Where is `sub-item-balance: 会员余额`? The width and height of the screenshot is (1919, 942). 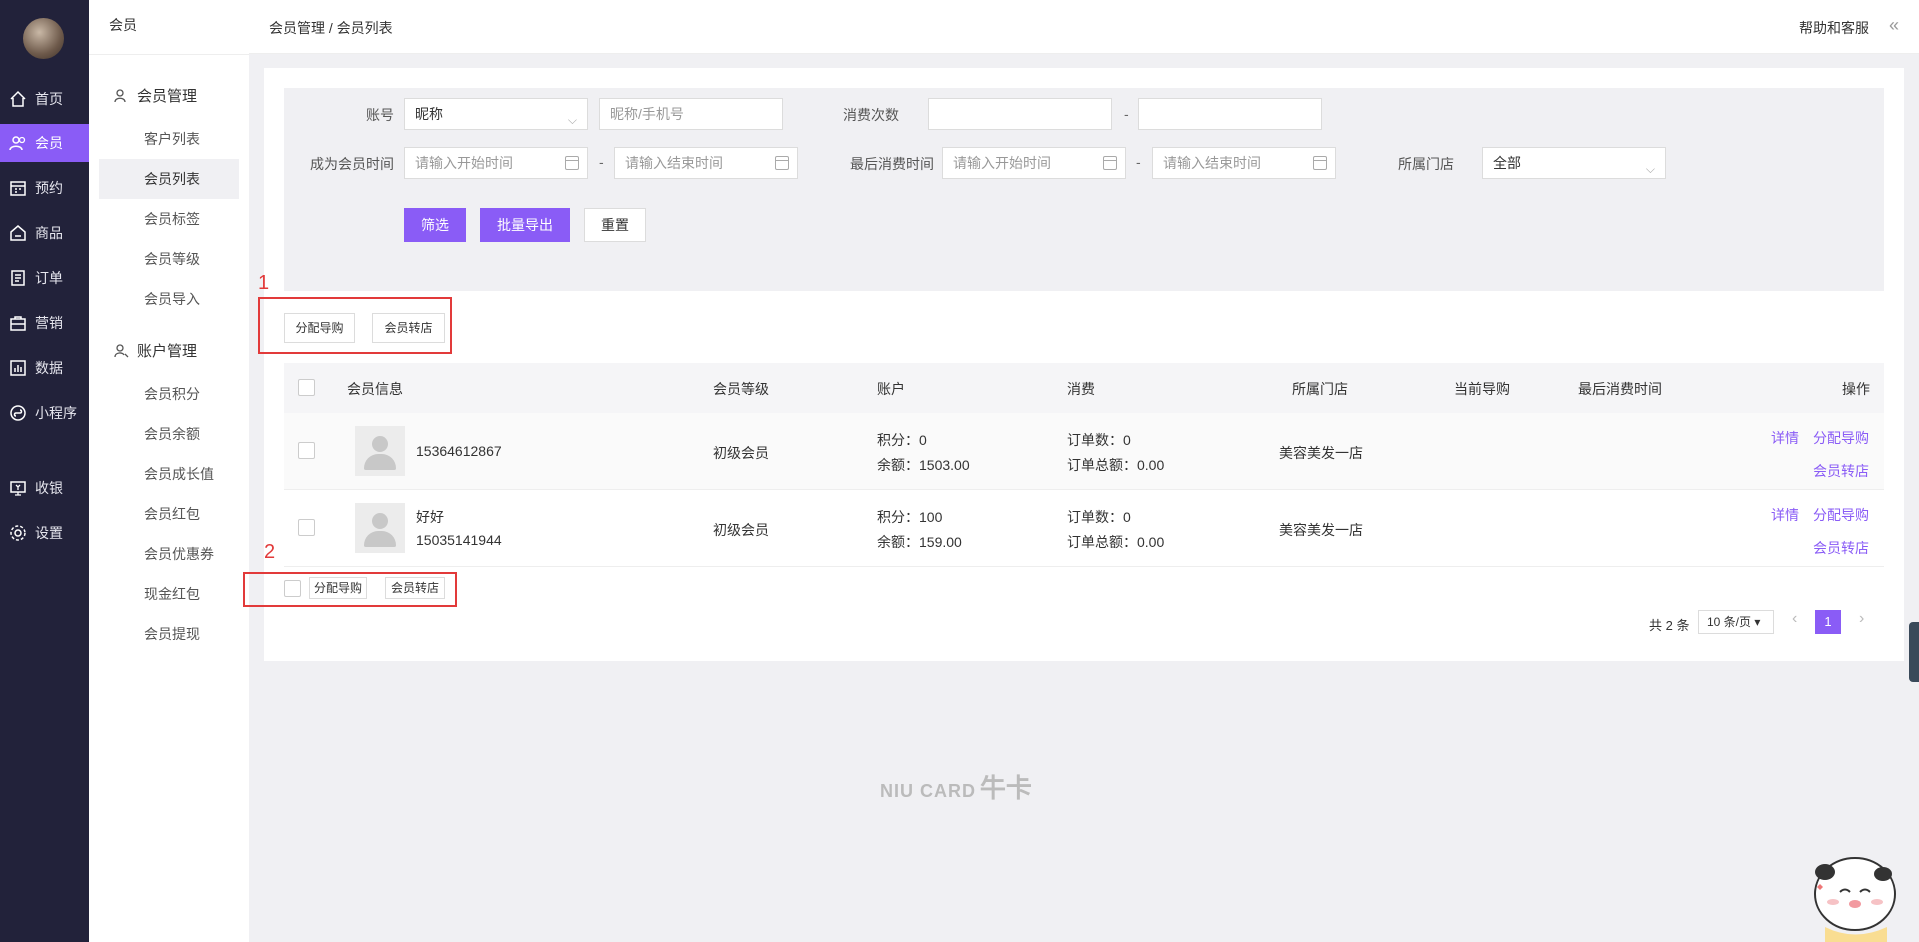
sub-item-balance: 会员余额 is located at coordinates (169, 434).